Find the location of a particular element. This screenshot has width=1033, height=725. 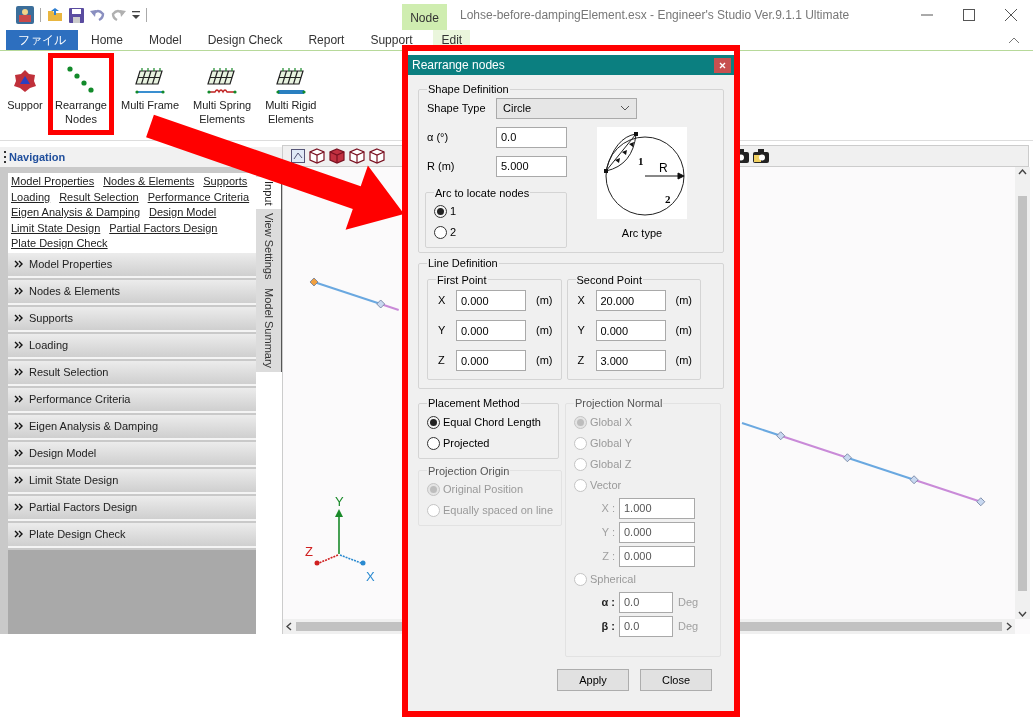

field-label: α : is located at coordinates (608, 602).